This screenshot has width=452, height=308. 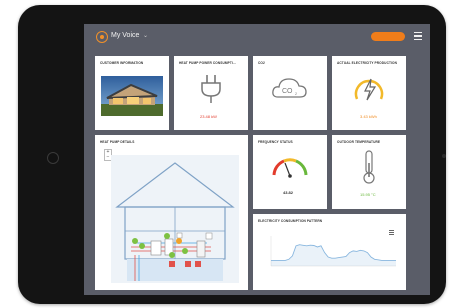 I want to click on card-heat-pump-power-consumption: HEAT PUMP POWER CONSUMPTI... 23.48 kW, so click(x=211, y=93).